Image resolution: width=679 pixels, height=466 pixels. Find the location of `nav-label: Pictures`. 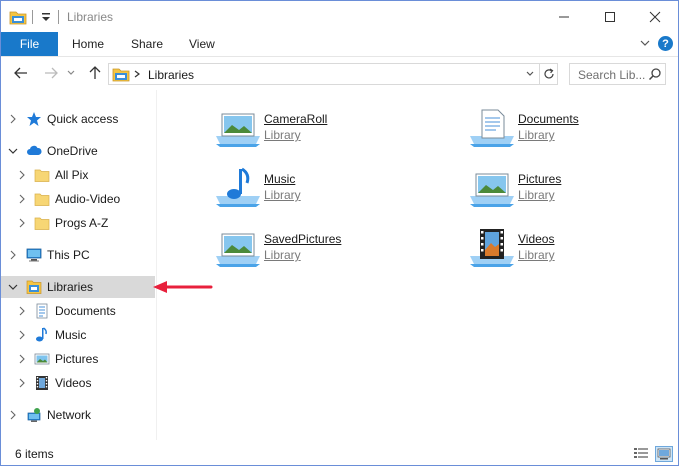

nav-label: Pictures is located at coordinates (77, 359).